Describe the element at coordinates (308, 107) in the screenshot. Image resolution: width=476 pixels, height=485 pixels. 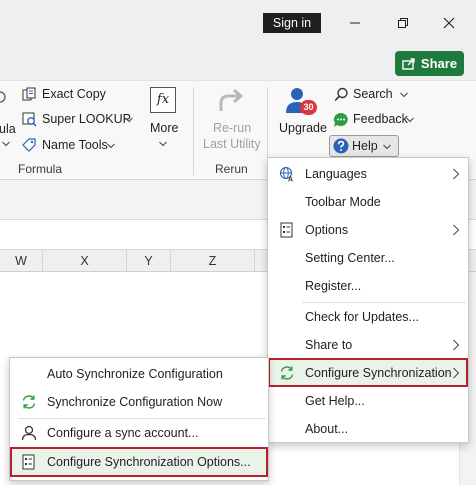
I see `upgrade-badge: 30` at that location.